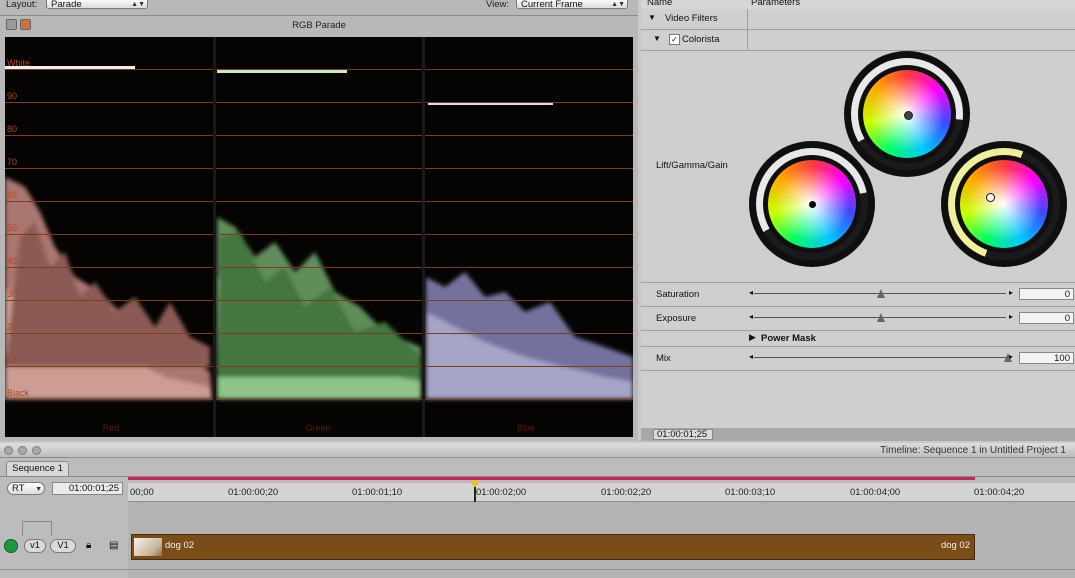  I want to click on exposure-label: Exposure, so click(676, 318).